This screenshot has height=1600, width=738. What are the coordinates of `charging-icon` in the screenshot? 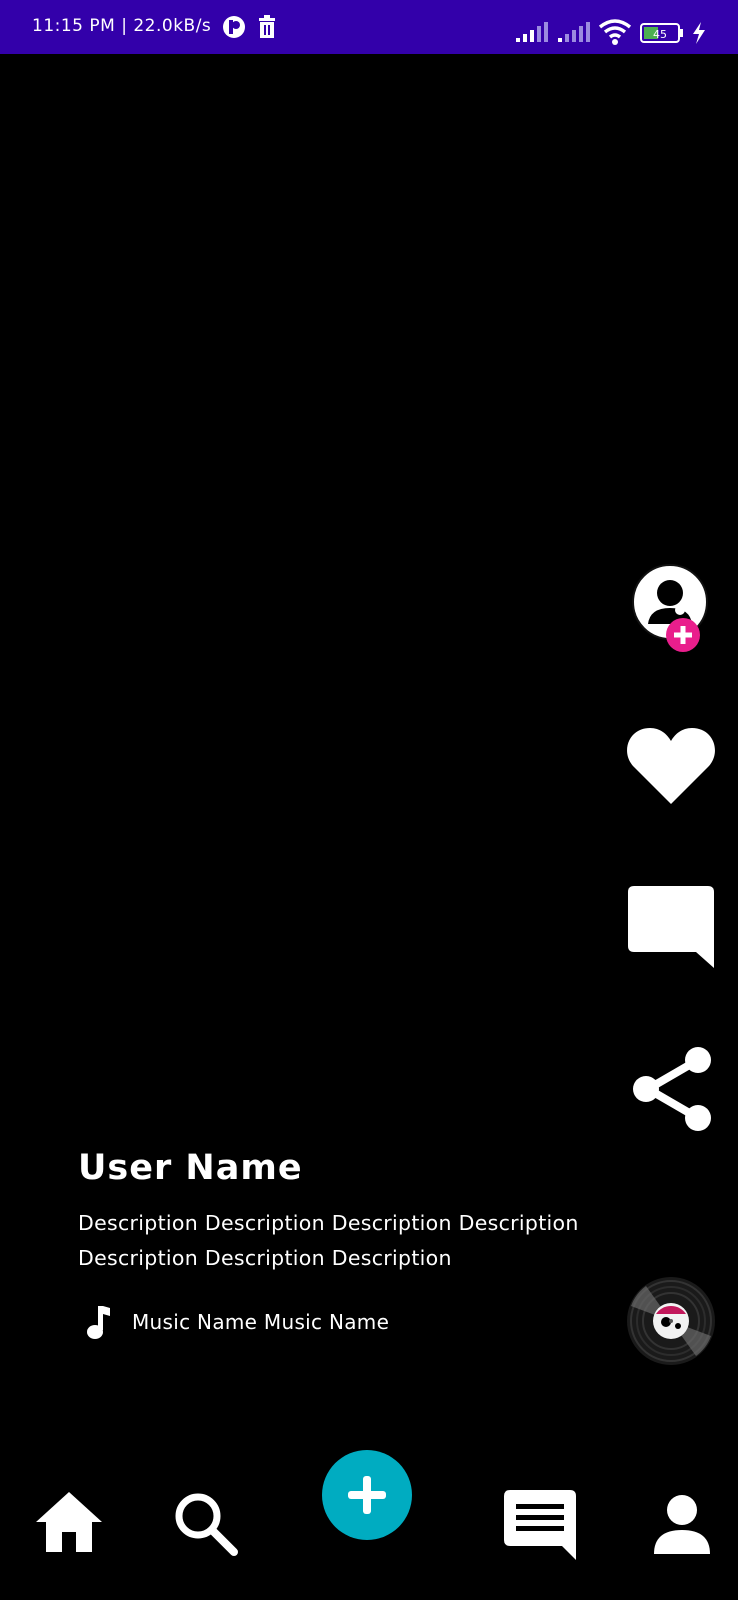 It's located at (699, 33).